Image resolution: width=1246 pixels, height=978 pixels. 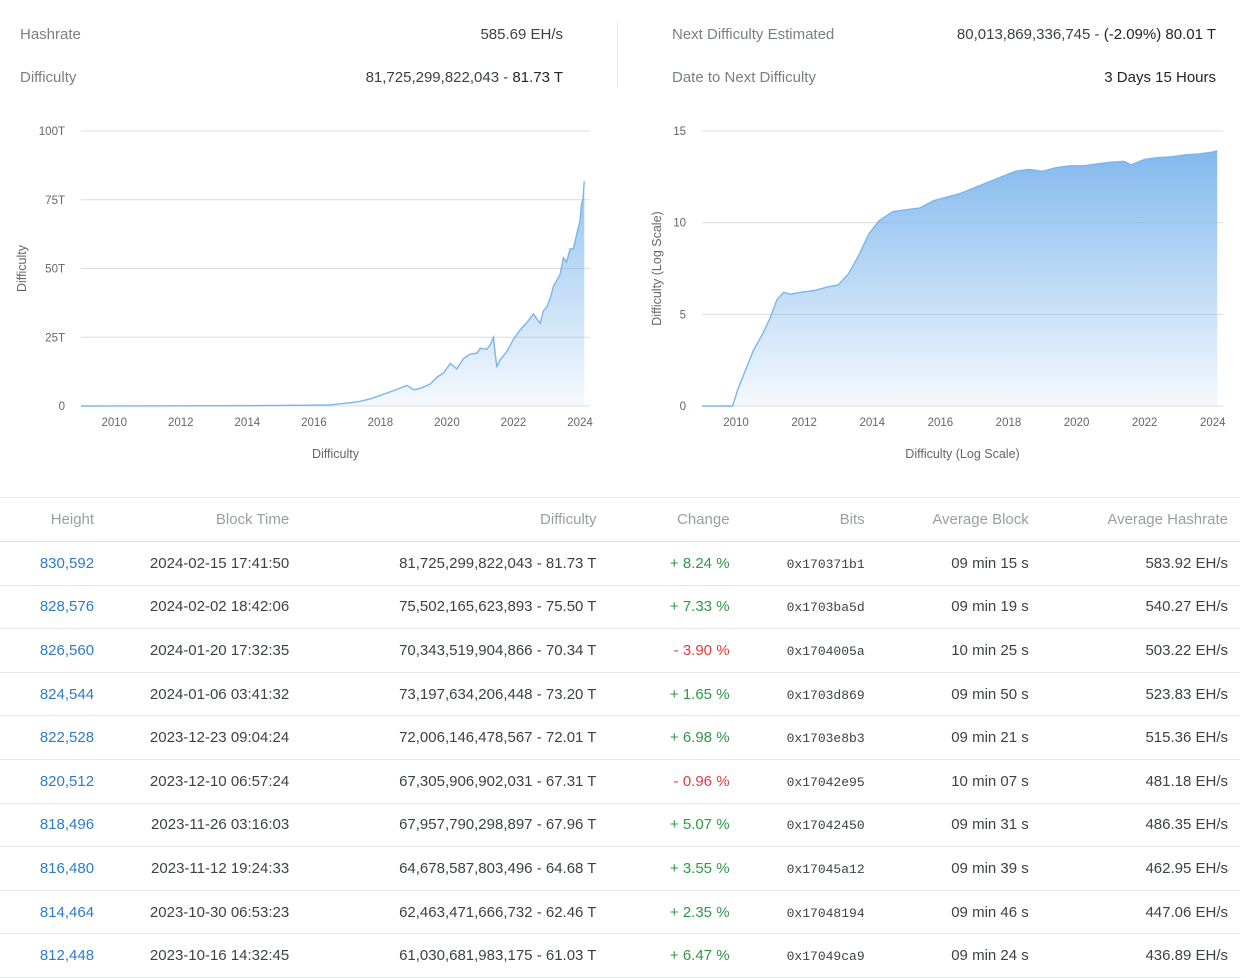 I want to click on x-tick-label: 2014, so click(x=872, y=423).